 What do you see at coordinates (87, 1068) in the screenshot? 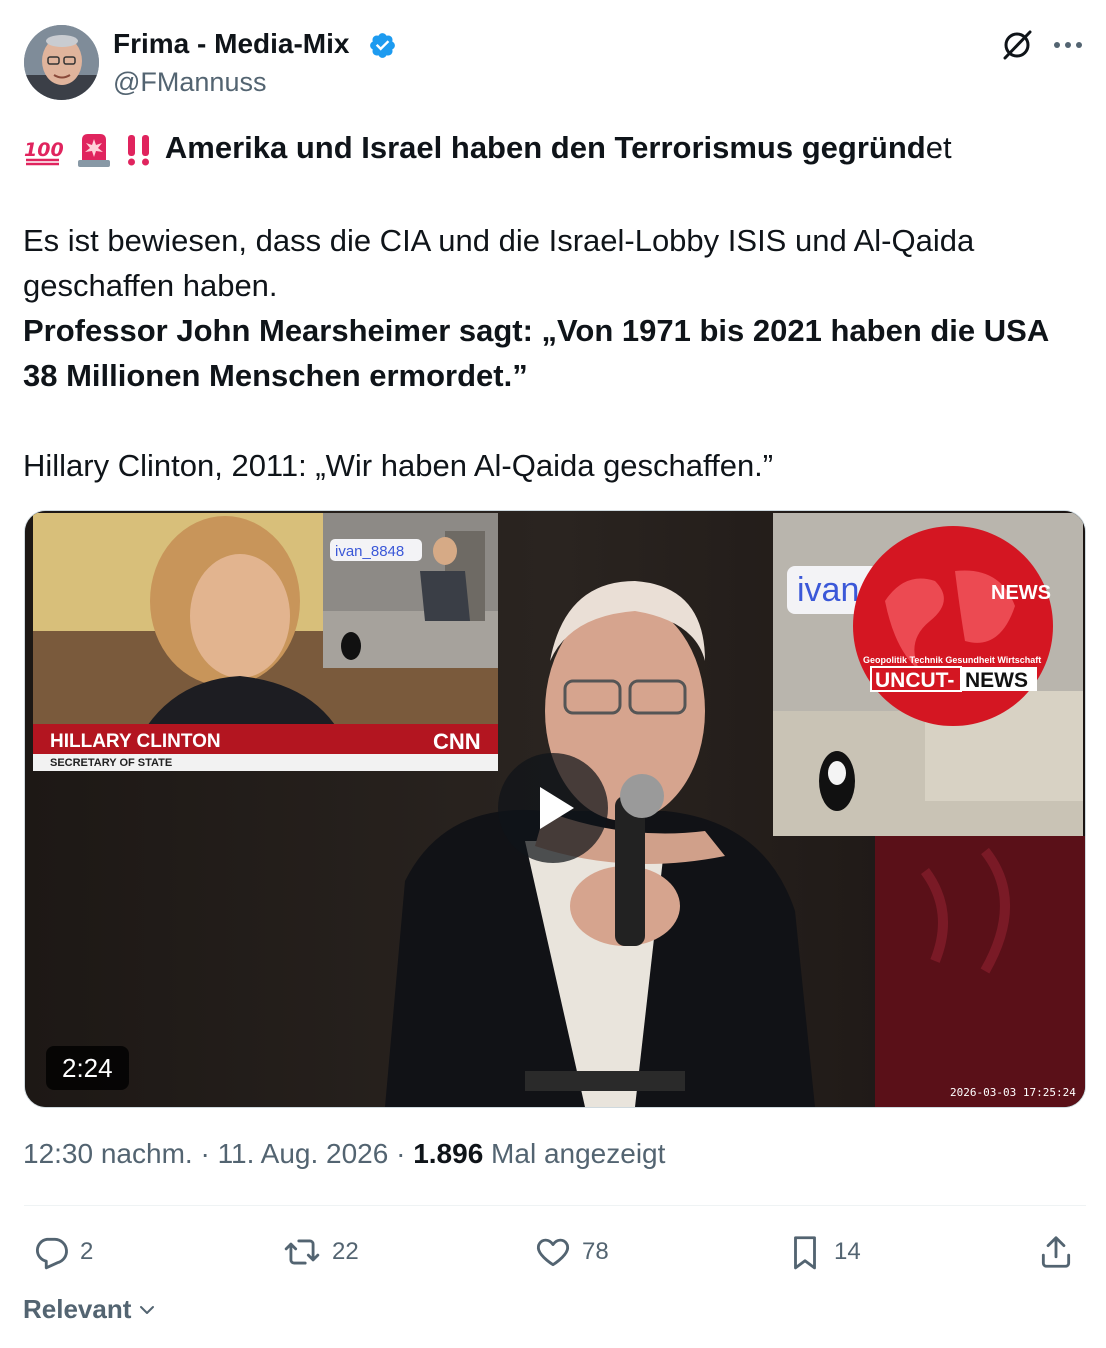
I see `video-duration: 2:24` at bounding box center [87, 1068].